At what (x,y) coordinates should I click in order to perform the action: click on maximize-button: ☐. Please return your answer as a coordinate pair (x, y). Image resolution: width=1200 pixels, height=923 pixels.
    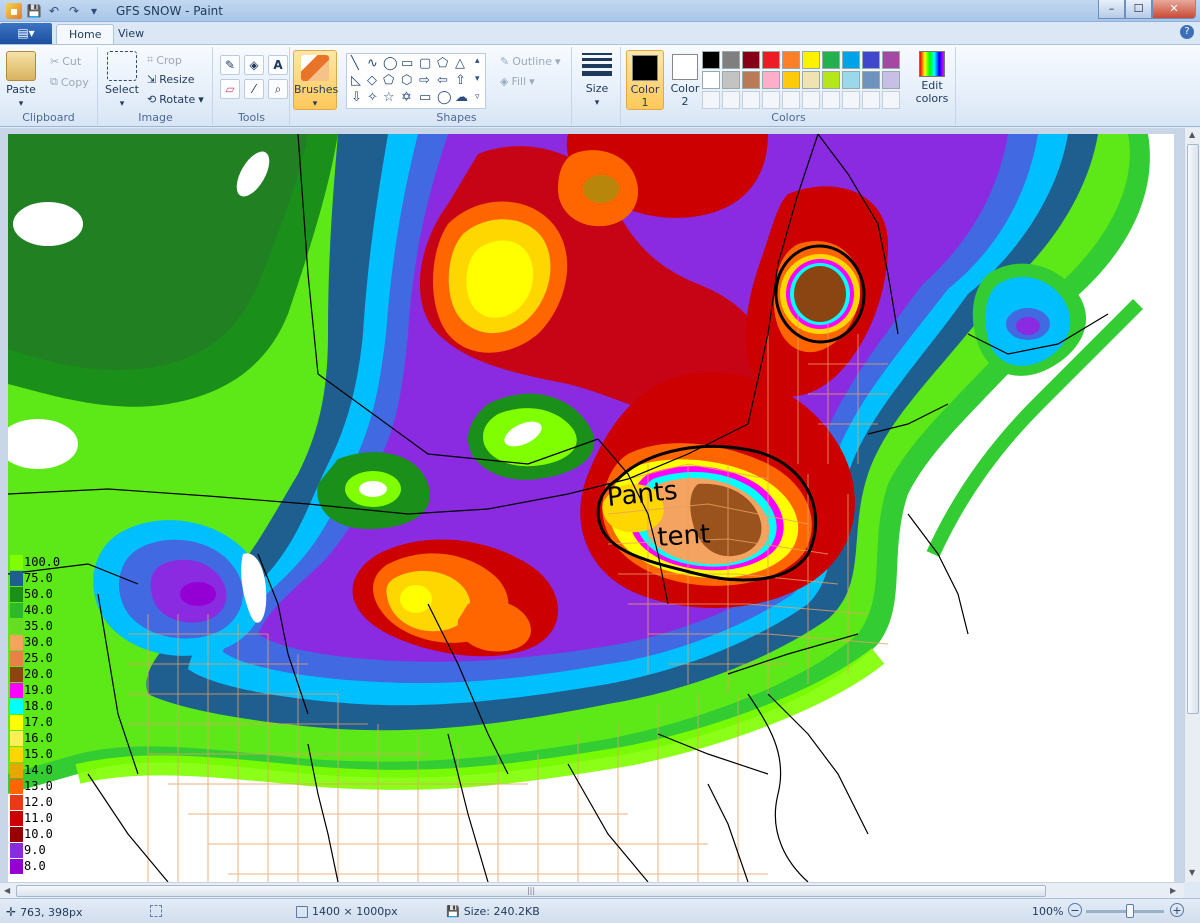
    Looking at the image, I should click on (1138, 9).